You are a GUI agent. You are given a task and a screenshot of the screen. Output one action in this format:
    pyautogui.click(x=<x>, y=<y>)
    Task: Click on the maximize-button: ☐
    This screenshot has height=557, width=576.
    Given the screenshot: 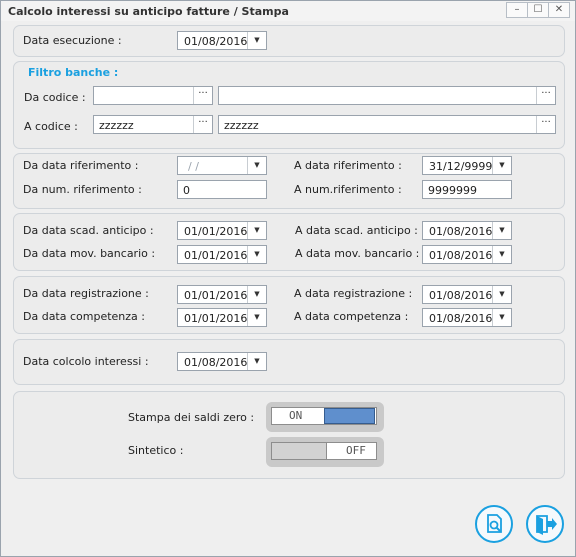 What is the action you would take?
    pyautogui.click(x=538, y=10)
    